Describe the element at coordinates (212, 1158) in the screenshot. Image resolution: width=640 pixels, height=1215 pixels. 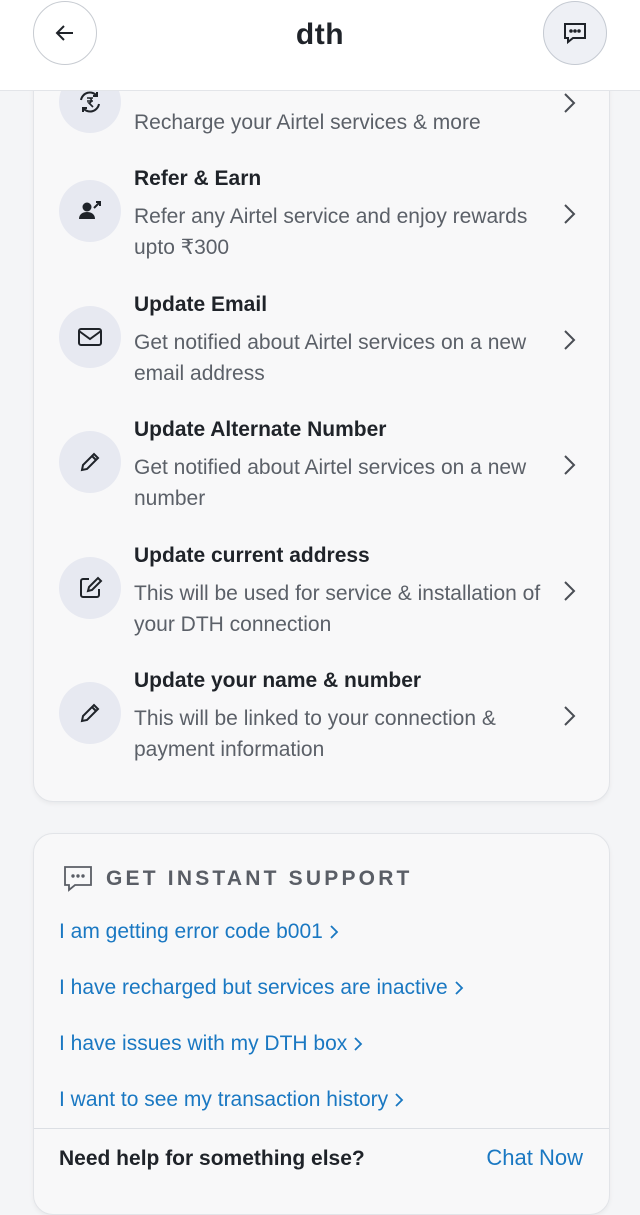
I see `help-text: Need help for something else?` at that location.